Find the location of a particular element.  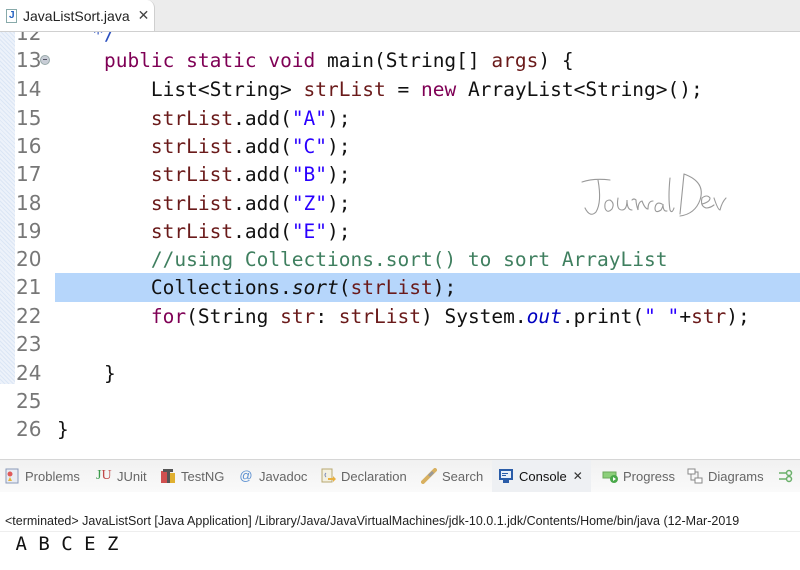

diagrams-icon is located at coordinates (695, 476).